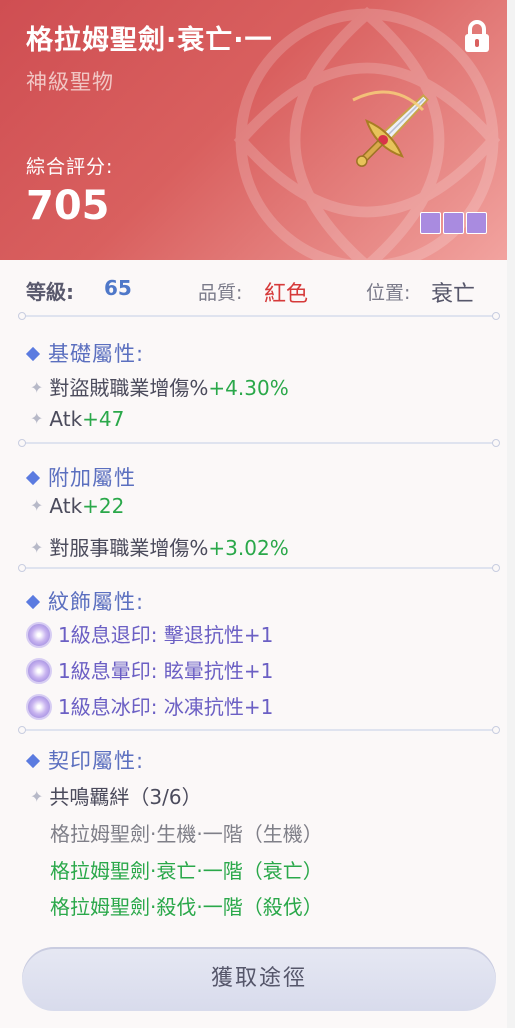  I want to click on score-label: 綜合評分:, so click(70, 167).